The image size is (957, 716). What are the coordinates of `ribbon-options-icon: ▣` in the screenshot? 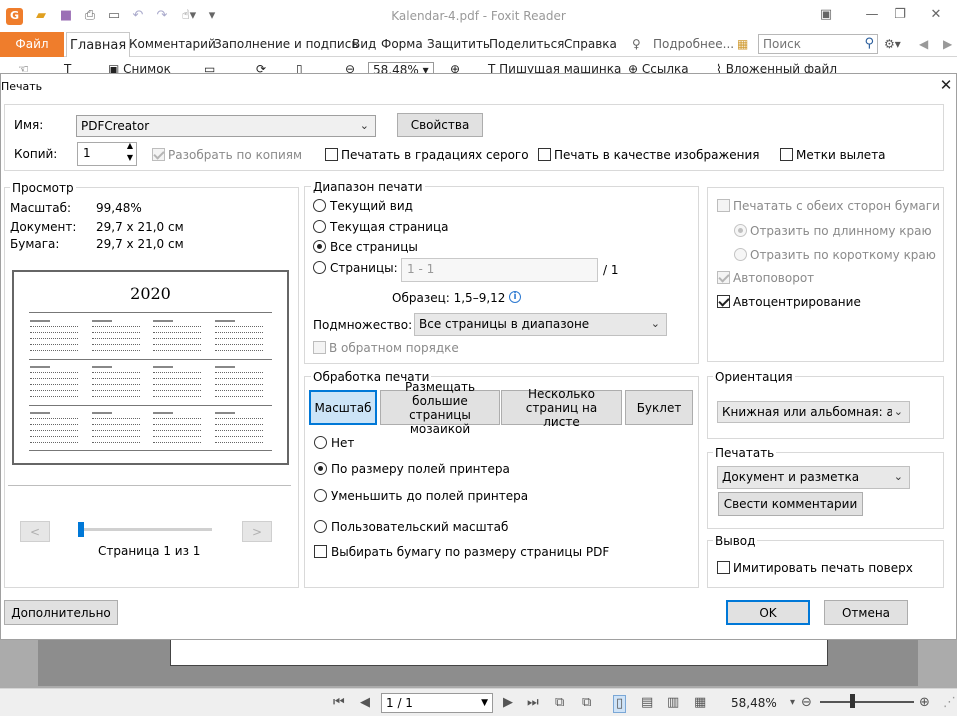 It's located at (826, 15).